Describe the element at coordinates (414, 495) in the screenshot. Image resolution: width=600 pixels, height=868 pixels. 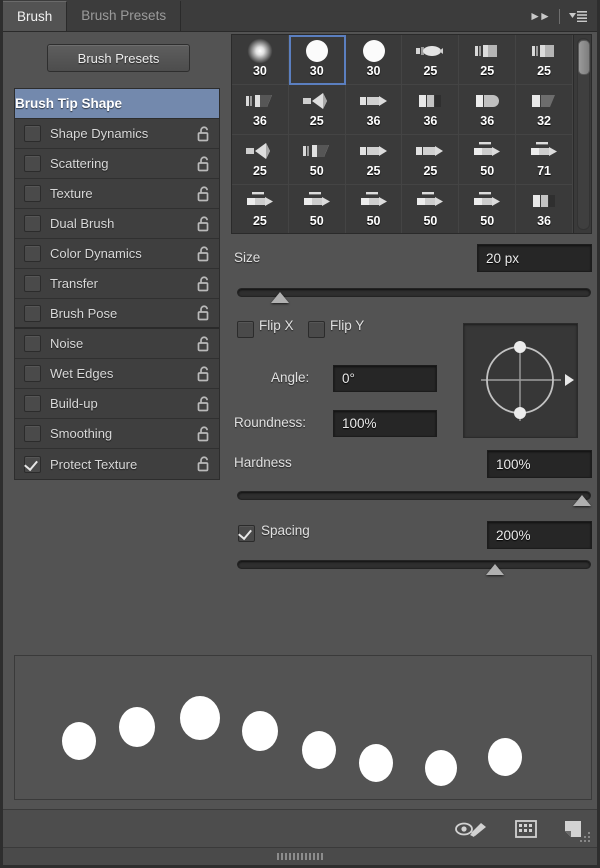
I see `hardness-slider-track` at that location.